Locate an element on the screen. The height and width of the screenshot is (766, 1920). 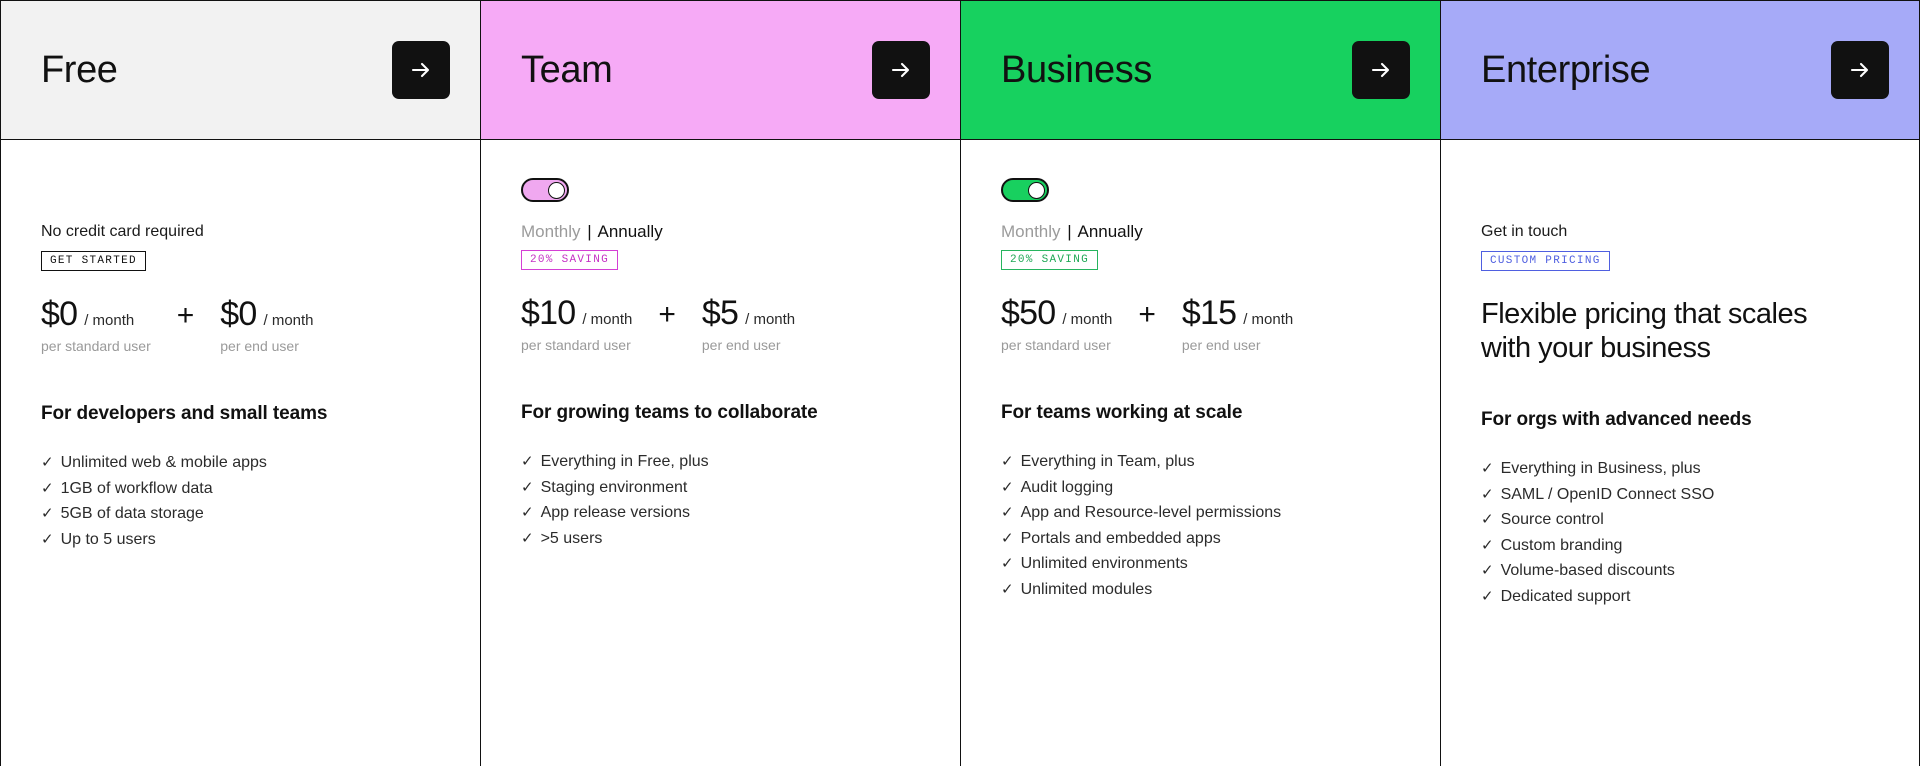
feature-item: ✓ 5GB of data storage is located at coordinates (240, 514).